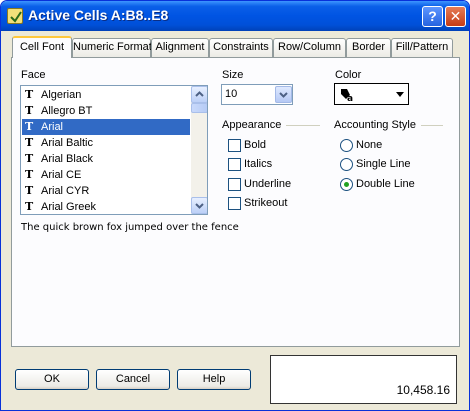 This screenshot has width=470, height=411. What do you see at coordinates (383, 164) in the screenshot?
I see `accounting-single-line-label: Single Line` at bounding box center [383, 164].